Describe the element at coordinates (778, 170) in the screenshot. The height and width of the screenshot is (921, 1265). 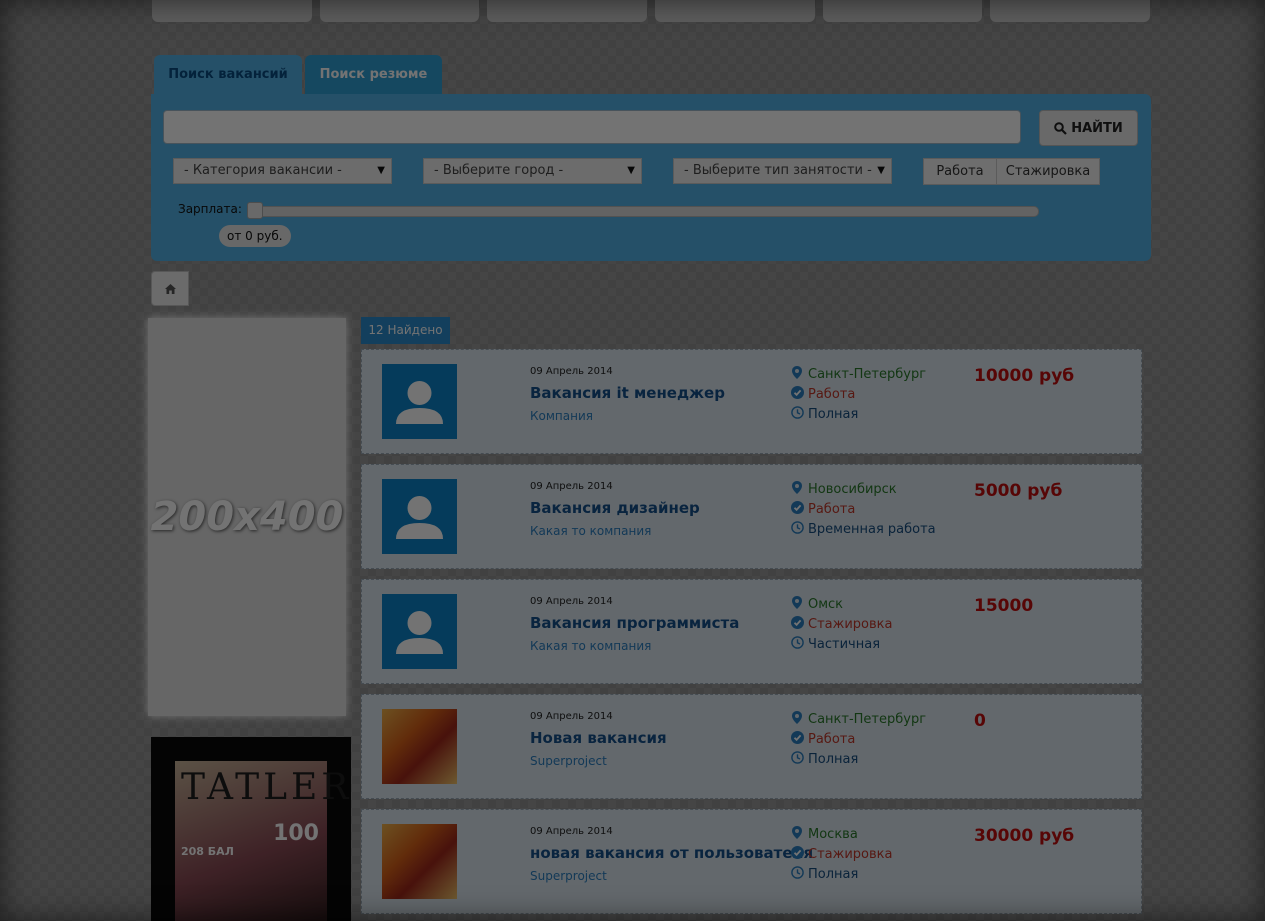
I see `employment-select-value: - Выберите тип занятости -` at that location.